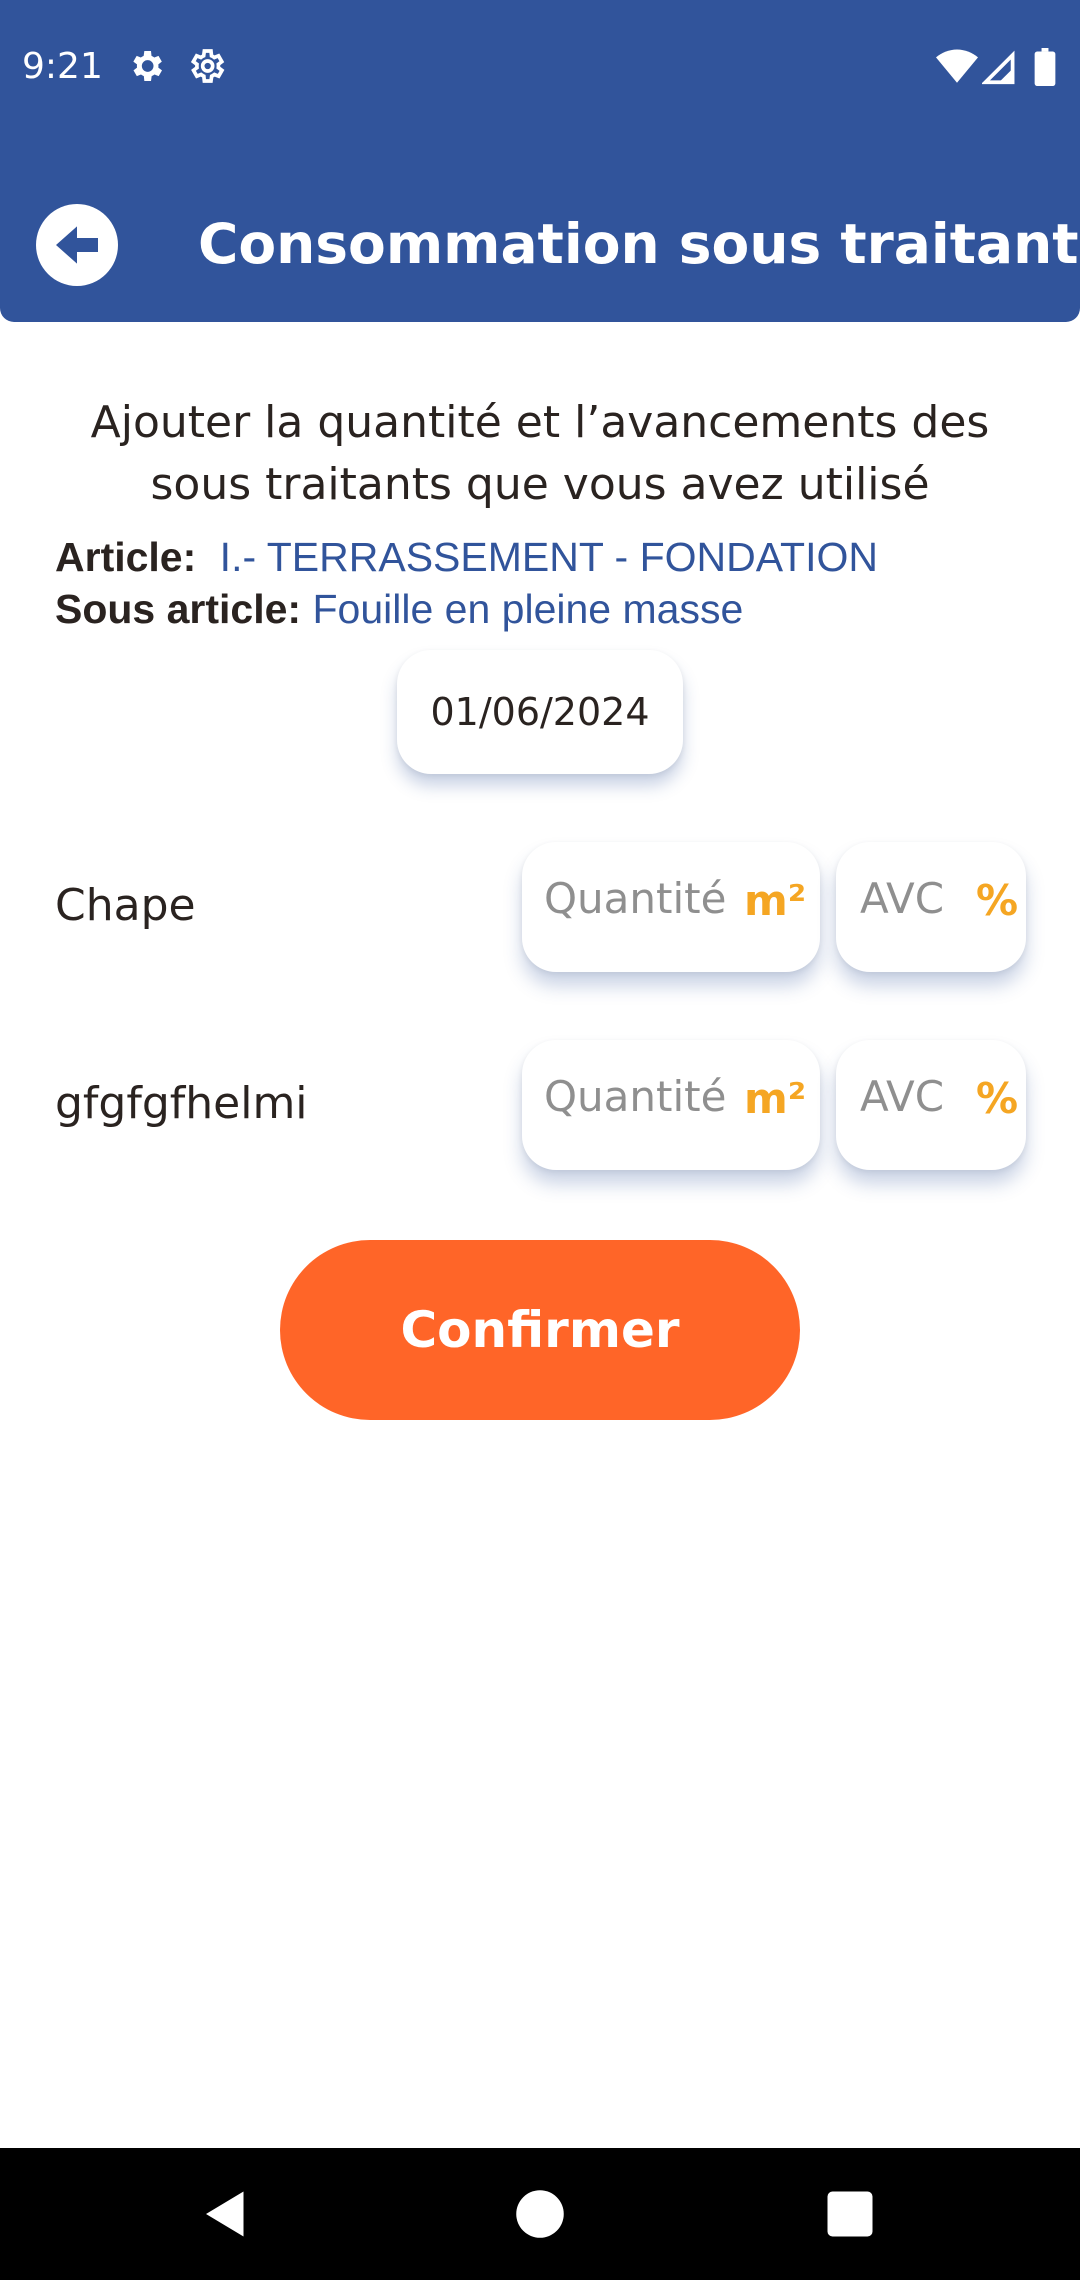 This screenshot has height=2280, width=1080. I want to click on arrow-left-icon, so click(77, 245).